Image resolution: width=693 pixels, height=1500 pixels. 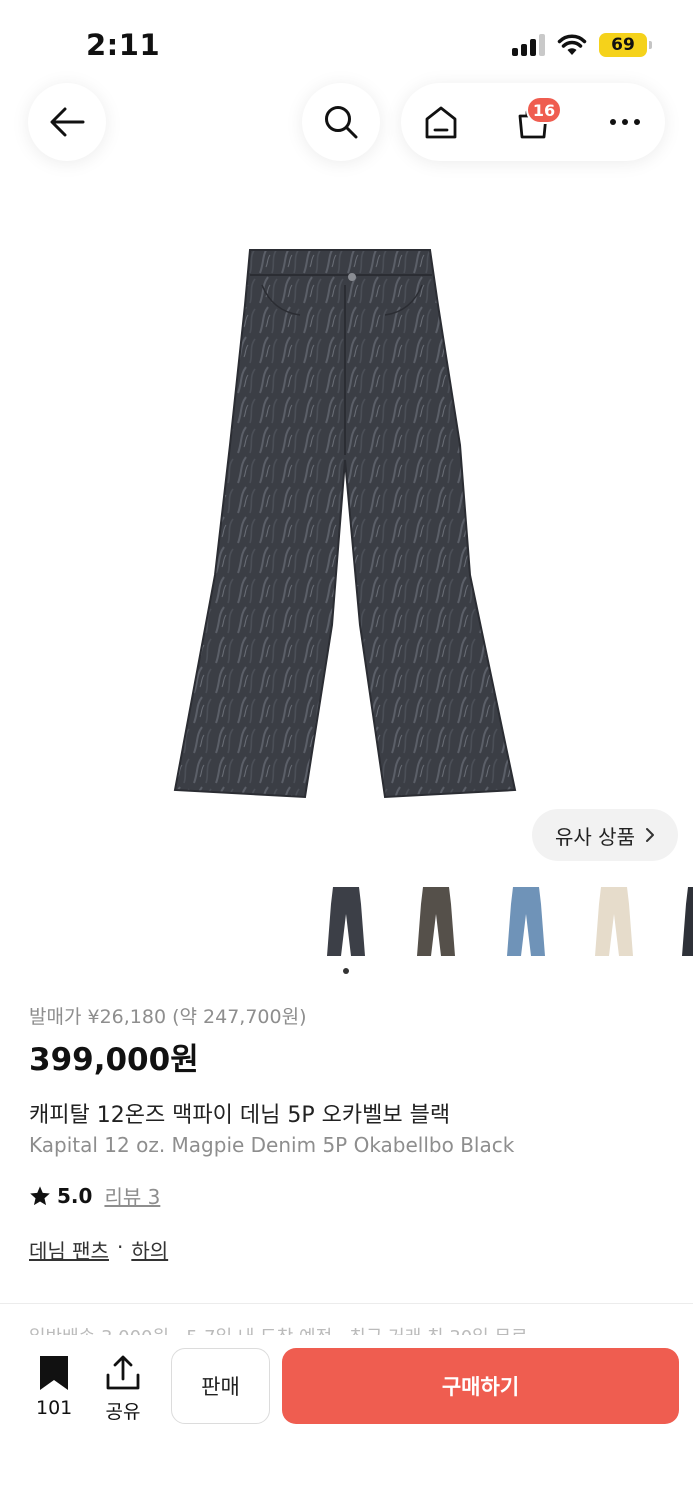 I want to click on more-button, so click(x=625, y=122).